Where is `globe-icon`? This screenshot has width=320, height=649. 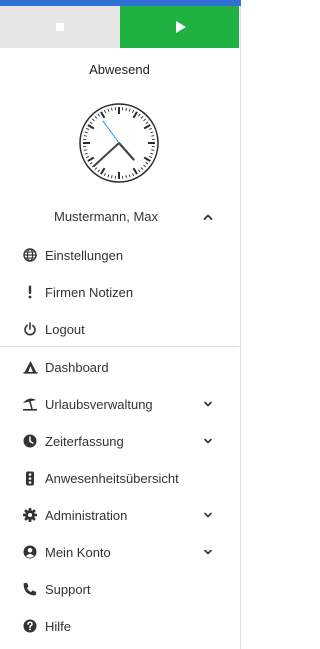
globe-icon is located at coordinates (30, 255).